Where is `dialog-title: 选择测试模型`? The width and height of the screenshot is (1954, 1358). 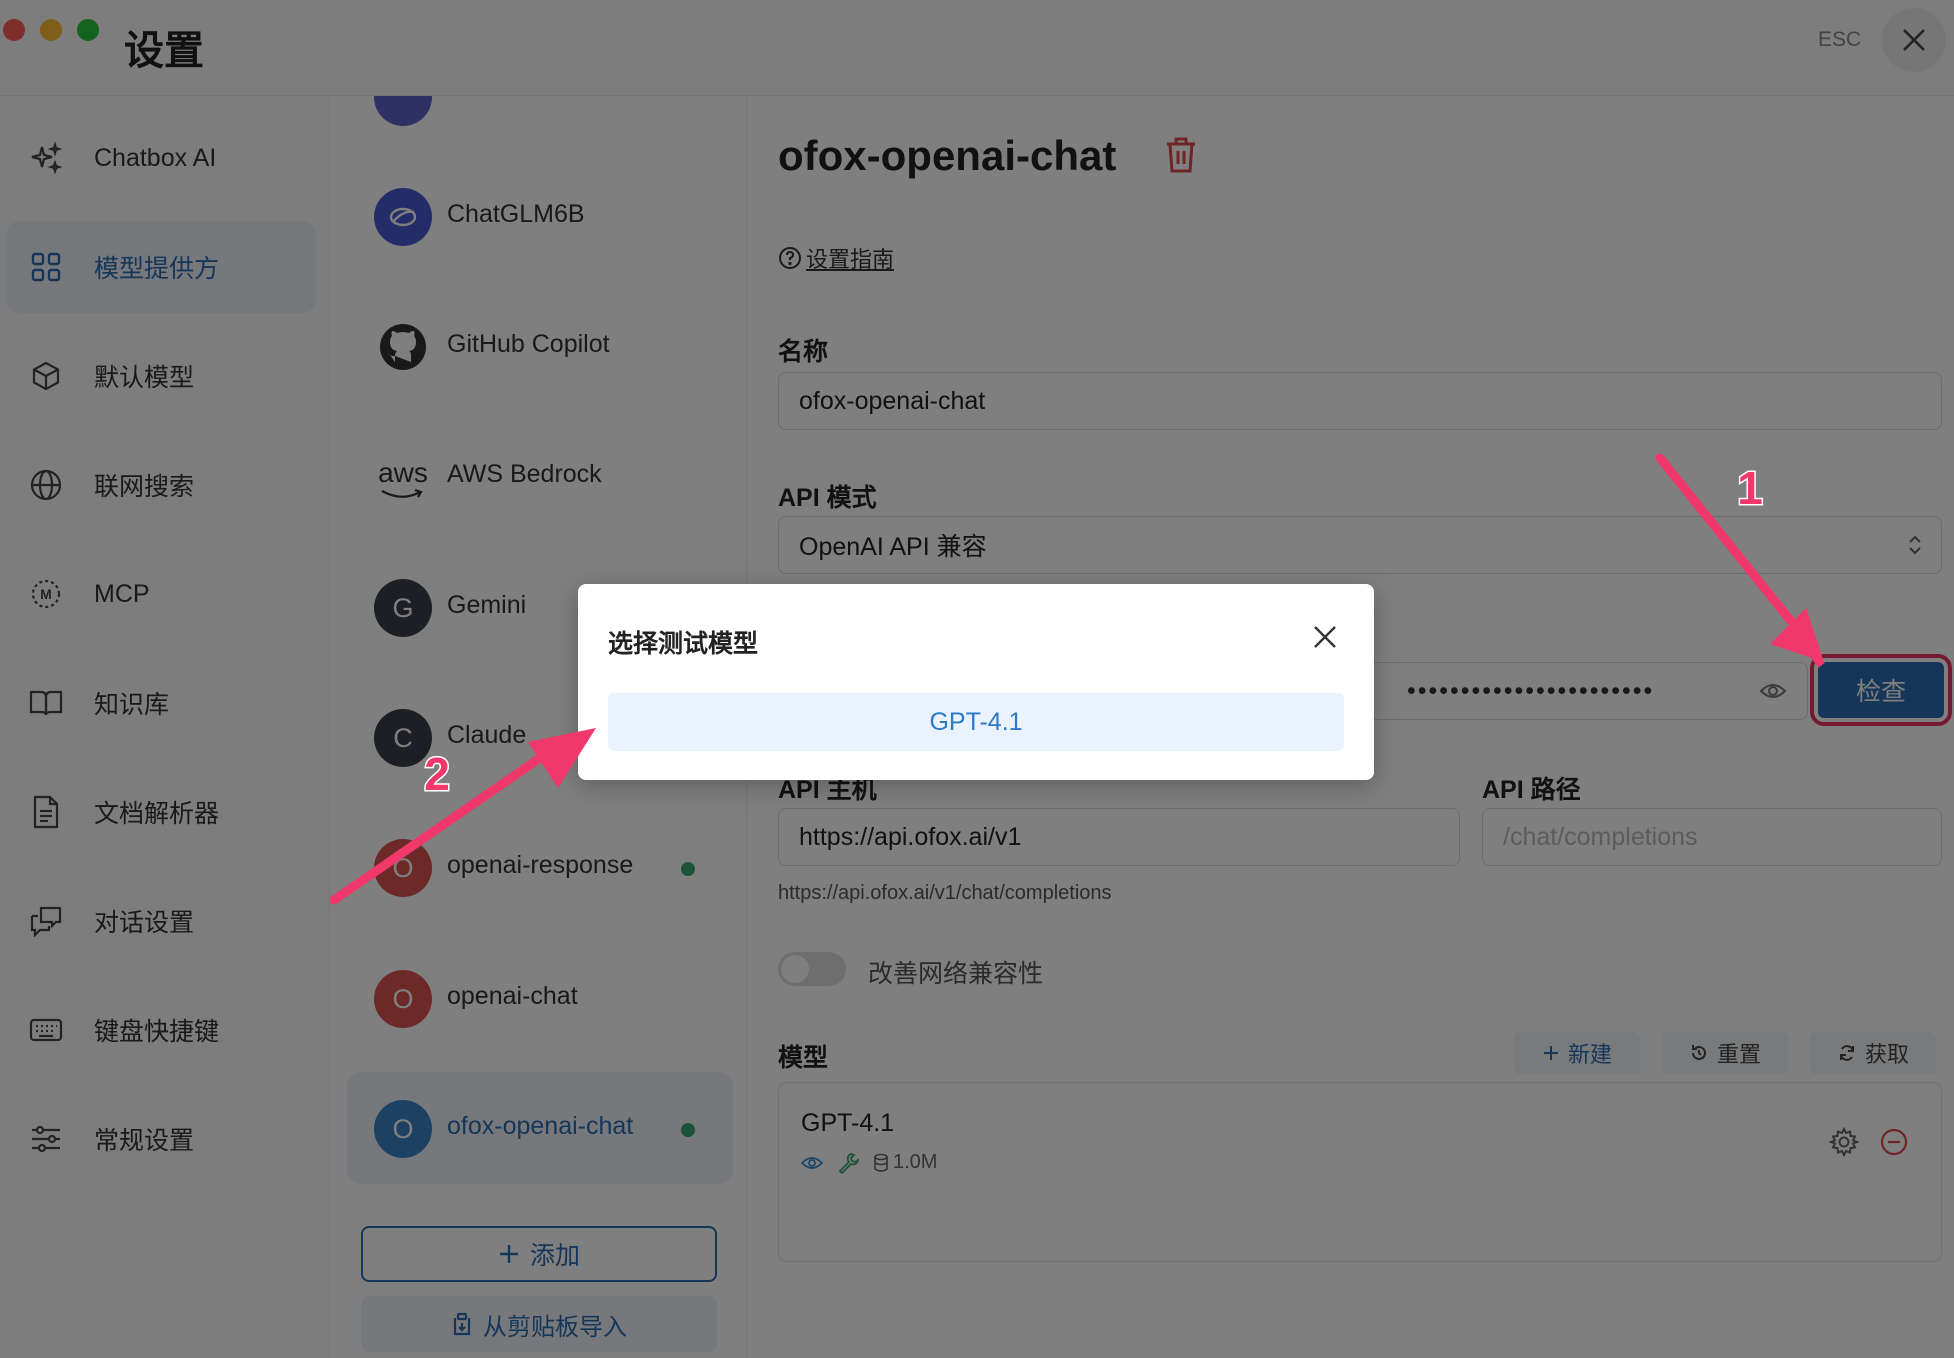 dialog-title: 选择测试模型 is located at coordinates (683, 644).